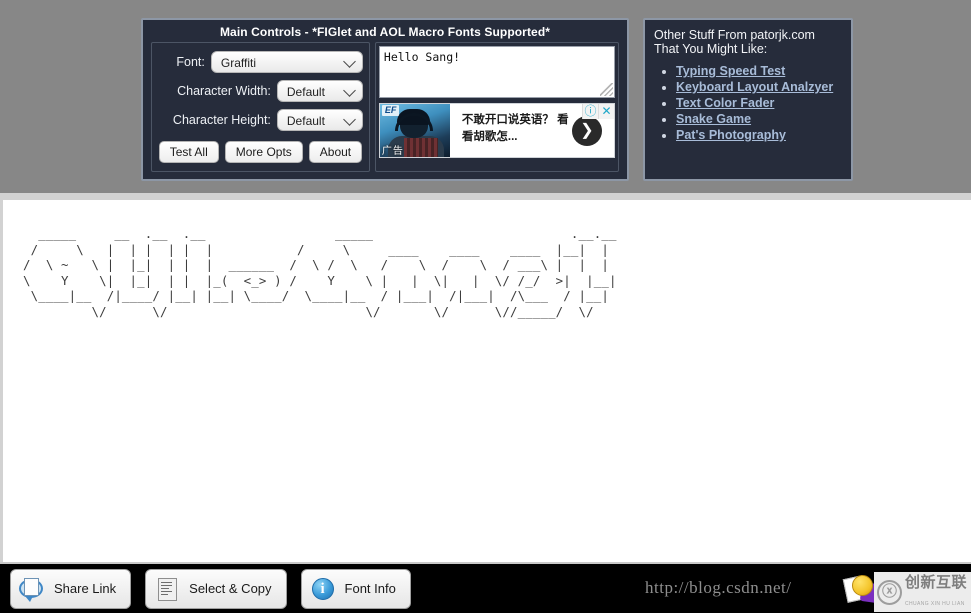 The height and width of the screenshot is (613, 971). What do you see at coordinates (230, 588) in the screenshot?
I see `select-and-copy-label: Select & Copy` at bounding box center [230, 588].